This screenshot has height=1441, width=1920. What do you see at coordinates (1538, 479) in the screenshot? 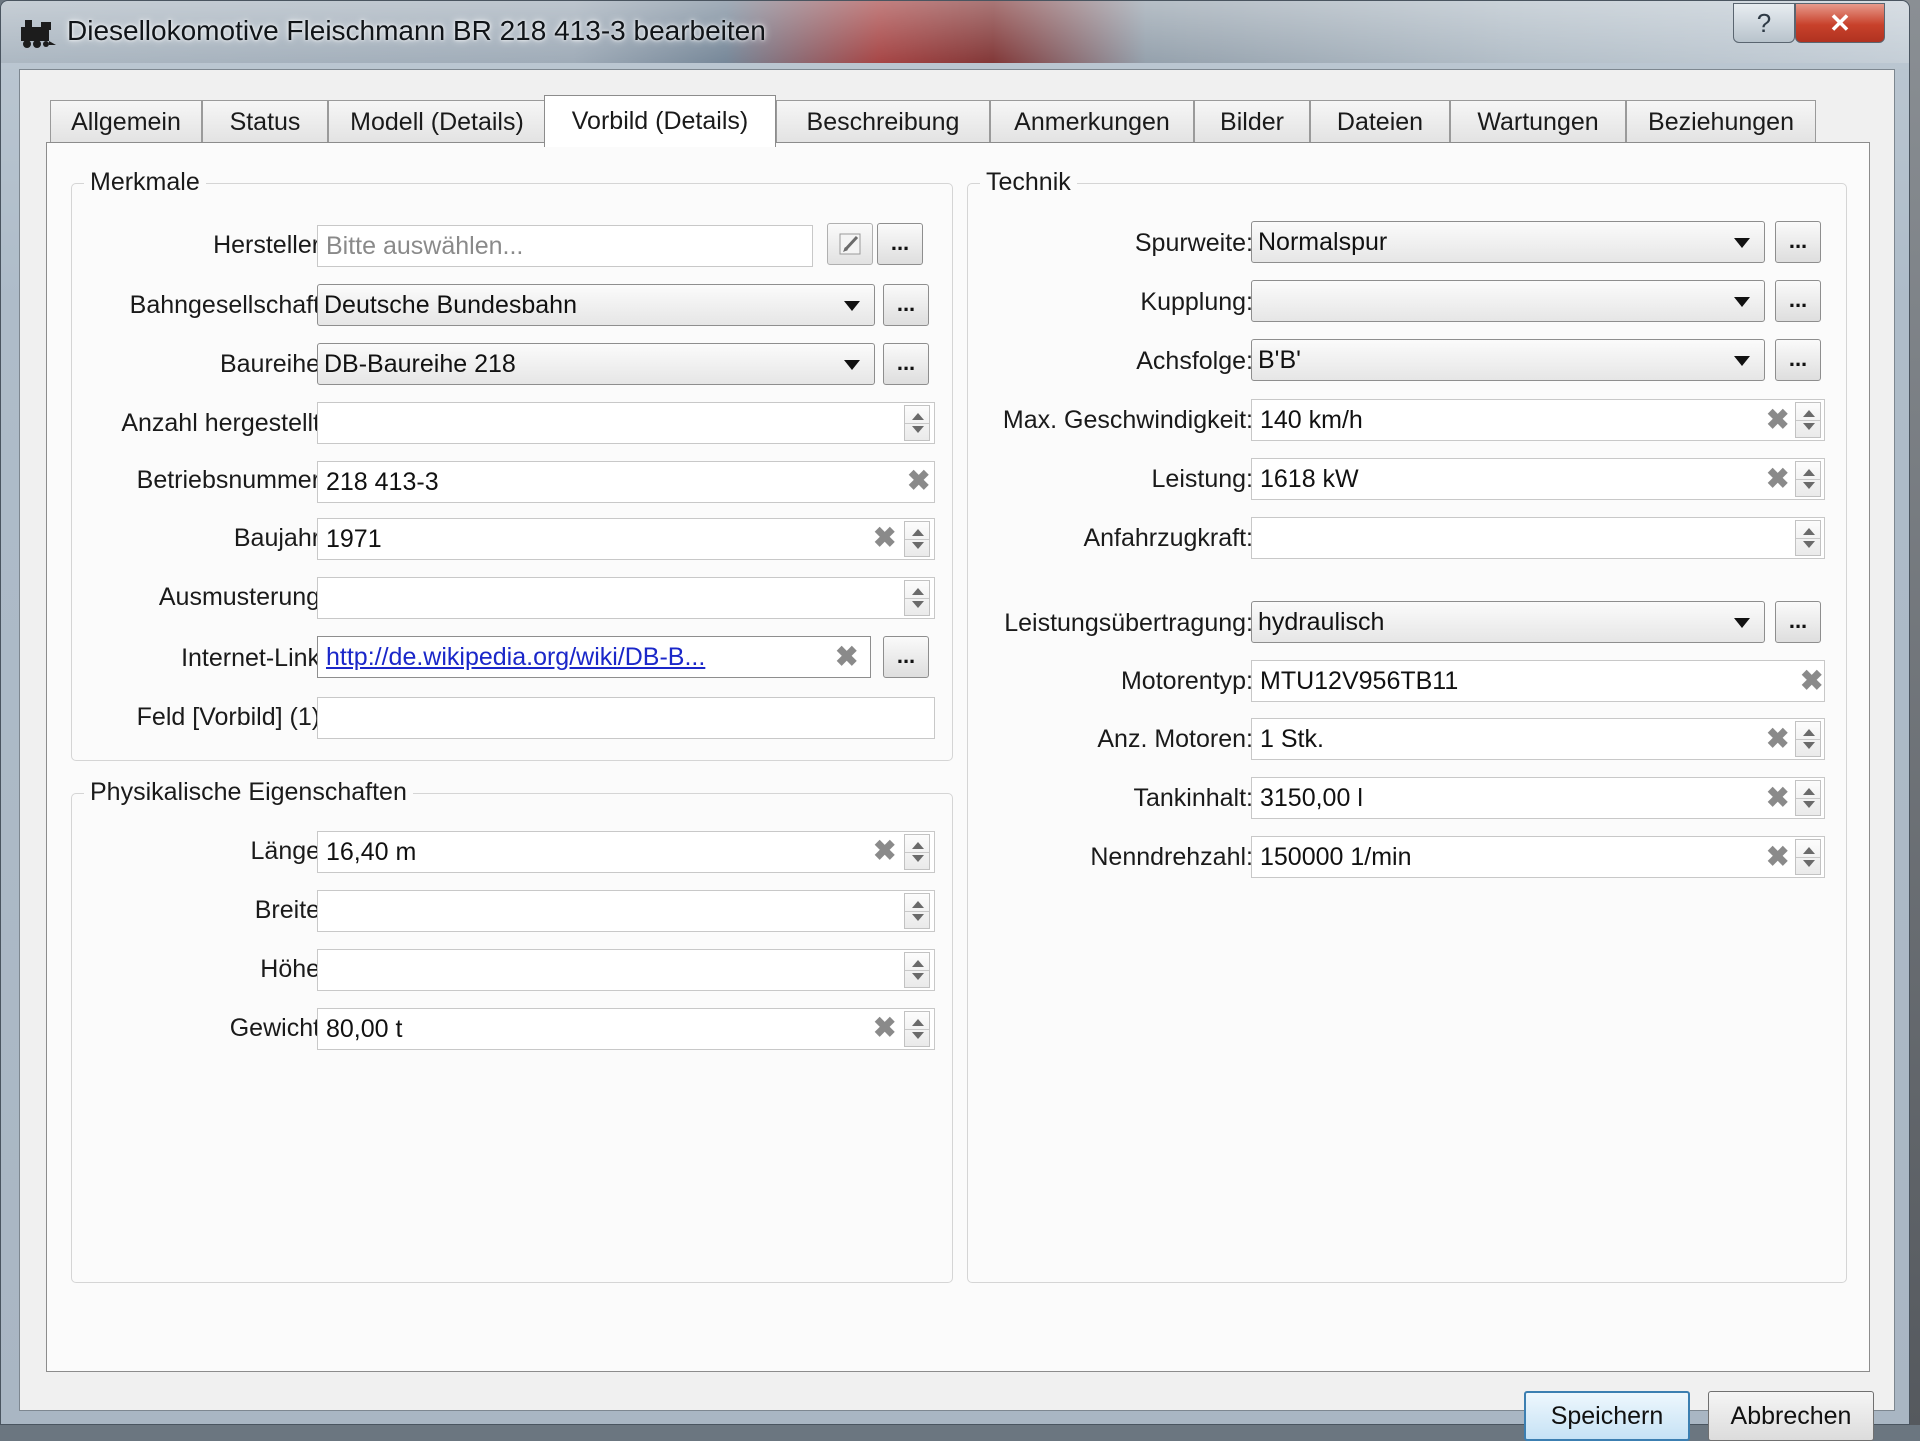
I see `leistung-field: 1618 kW` at bounding box center [1538, 479].